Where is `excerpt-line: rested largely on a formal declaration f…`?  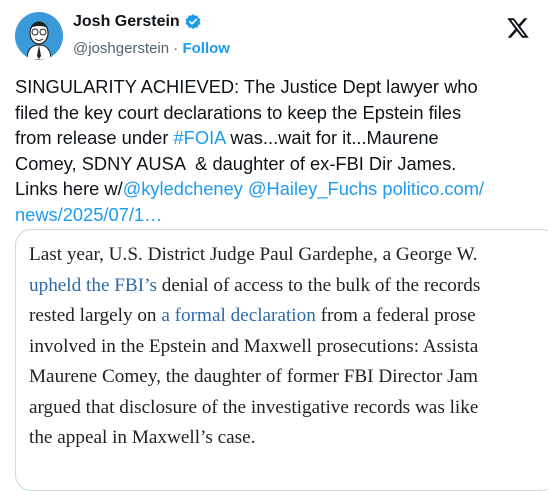
excerpt-line: rested largely on a formal declaration f… is located at coordinates (288, 316).